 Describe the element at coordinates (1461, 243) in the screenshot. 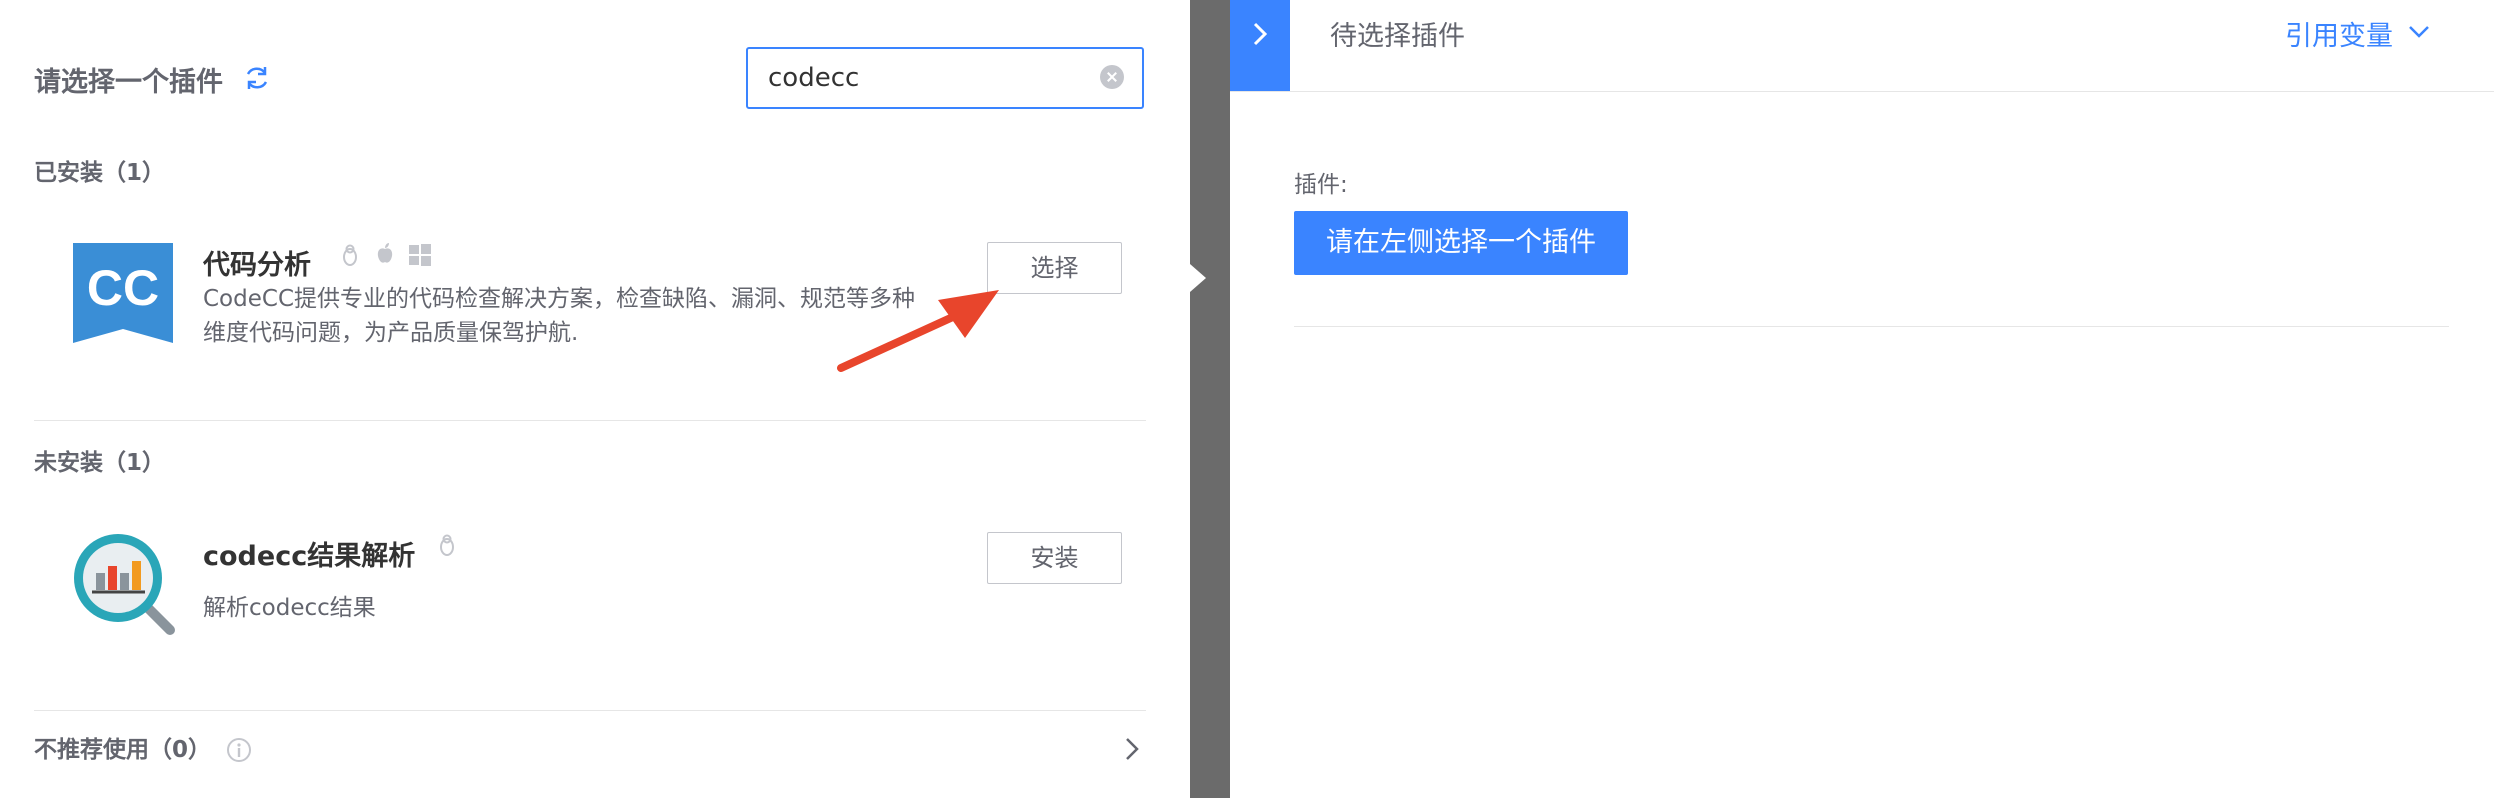

I see `choose-plugin-button: 请在左侧选择一个插件` at that location.